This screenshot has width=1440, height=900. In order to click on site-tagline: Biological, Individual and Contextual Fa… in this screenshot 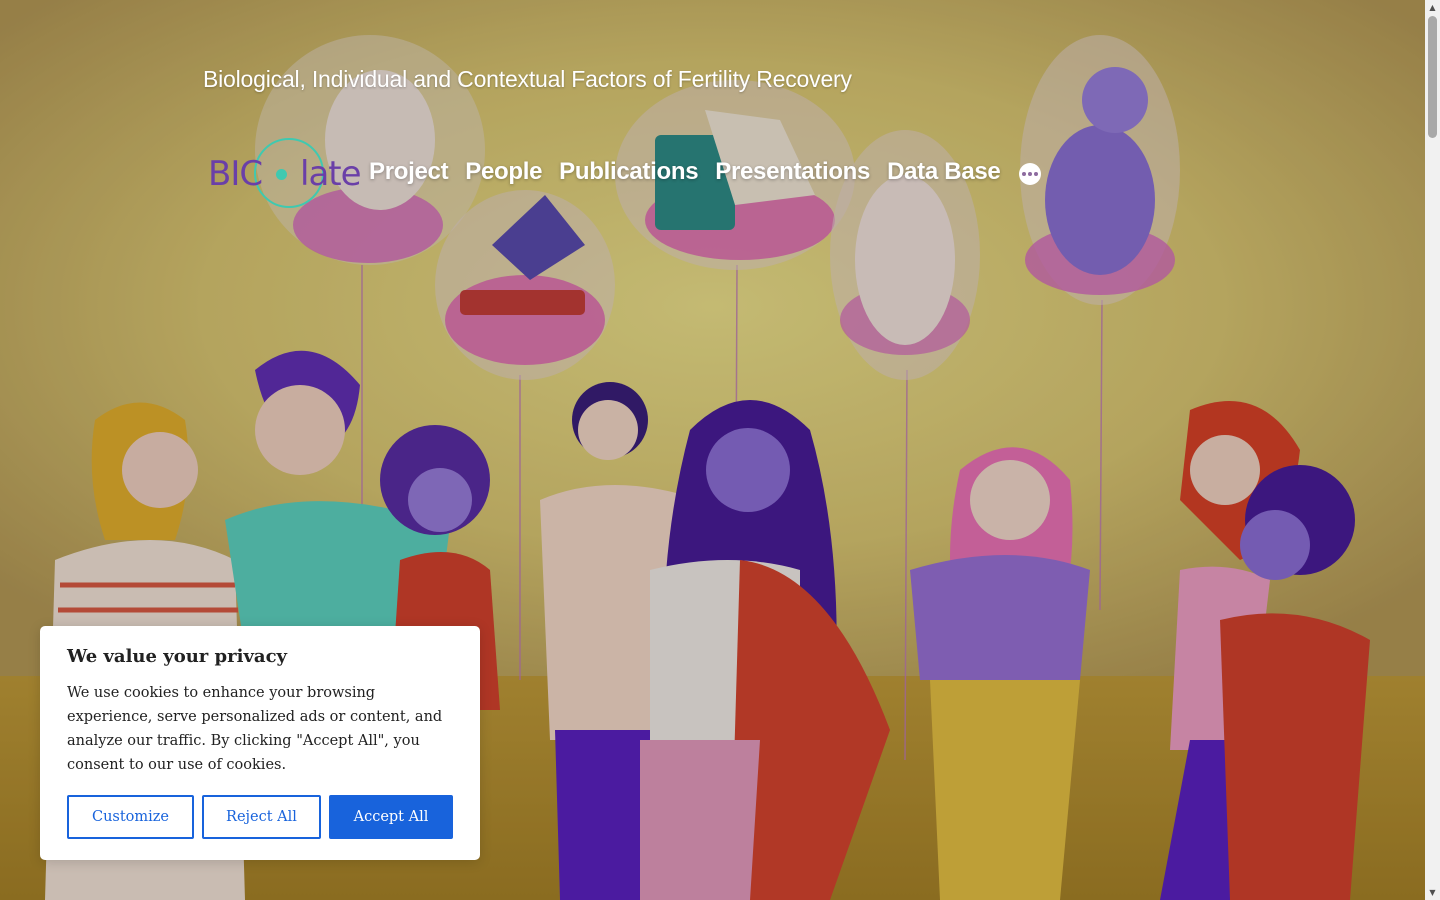, I will do `click(527, 79)`.